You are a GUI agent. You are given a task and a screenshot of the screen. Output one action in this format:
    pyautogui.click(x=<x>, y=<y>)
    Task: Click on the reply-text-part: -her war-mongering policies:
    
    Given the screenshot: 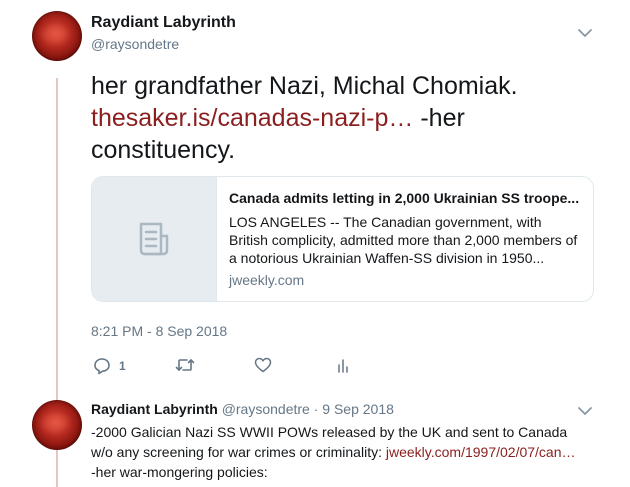 What is the action you would take?
    pyautogui.click(x=179, y=472)
    